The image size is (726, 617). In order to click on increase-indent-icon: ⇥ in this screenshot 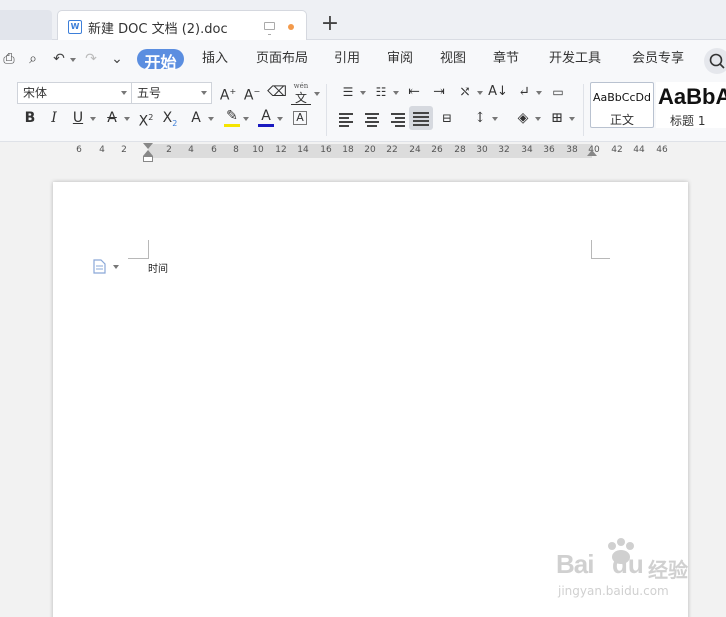, I will do `click(439, 92)`.